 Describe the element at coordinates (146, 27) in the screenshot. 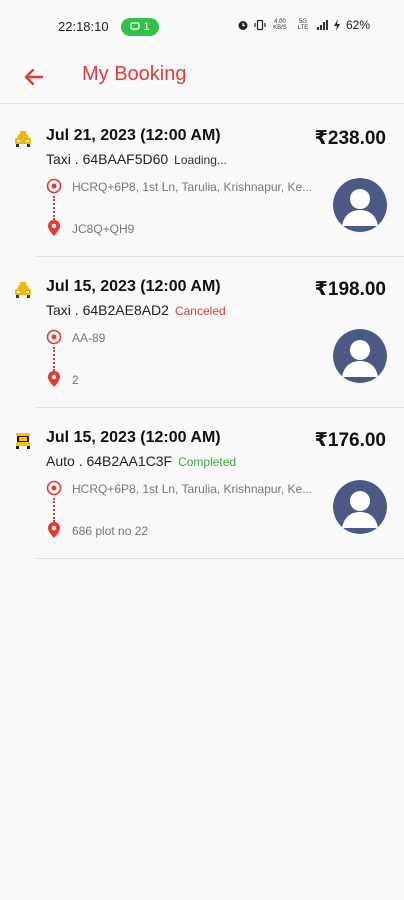

I see `notification-count: 1` at that location.